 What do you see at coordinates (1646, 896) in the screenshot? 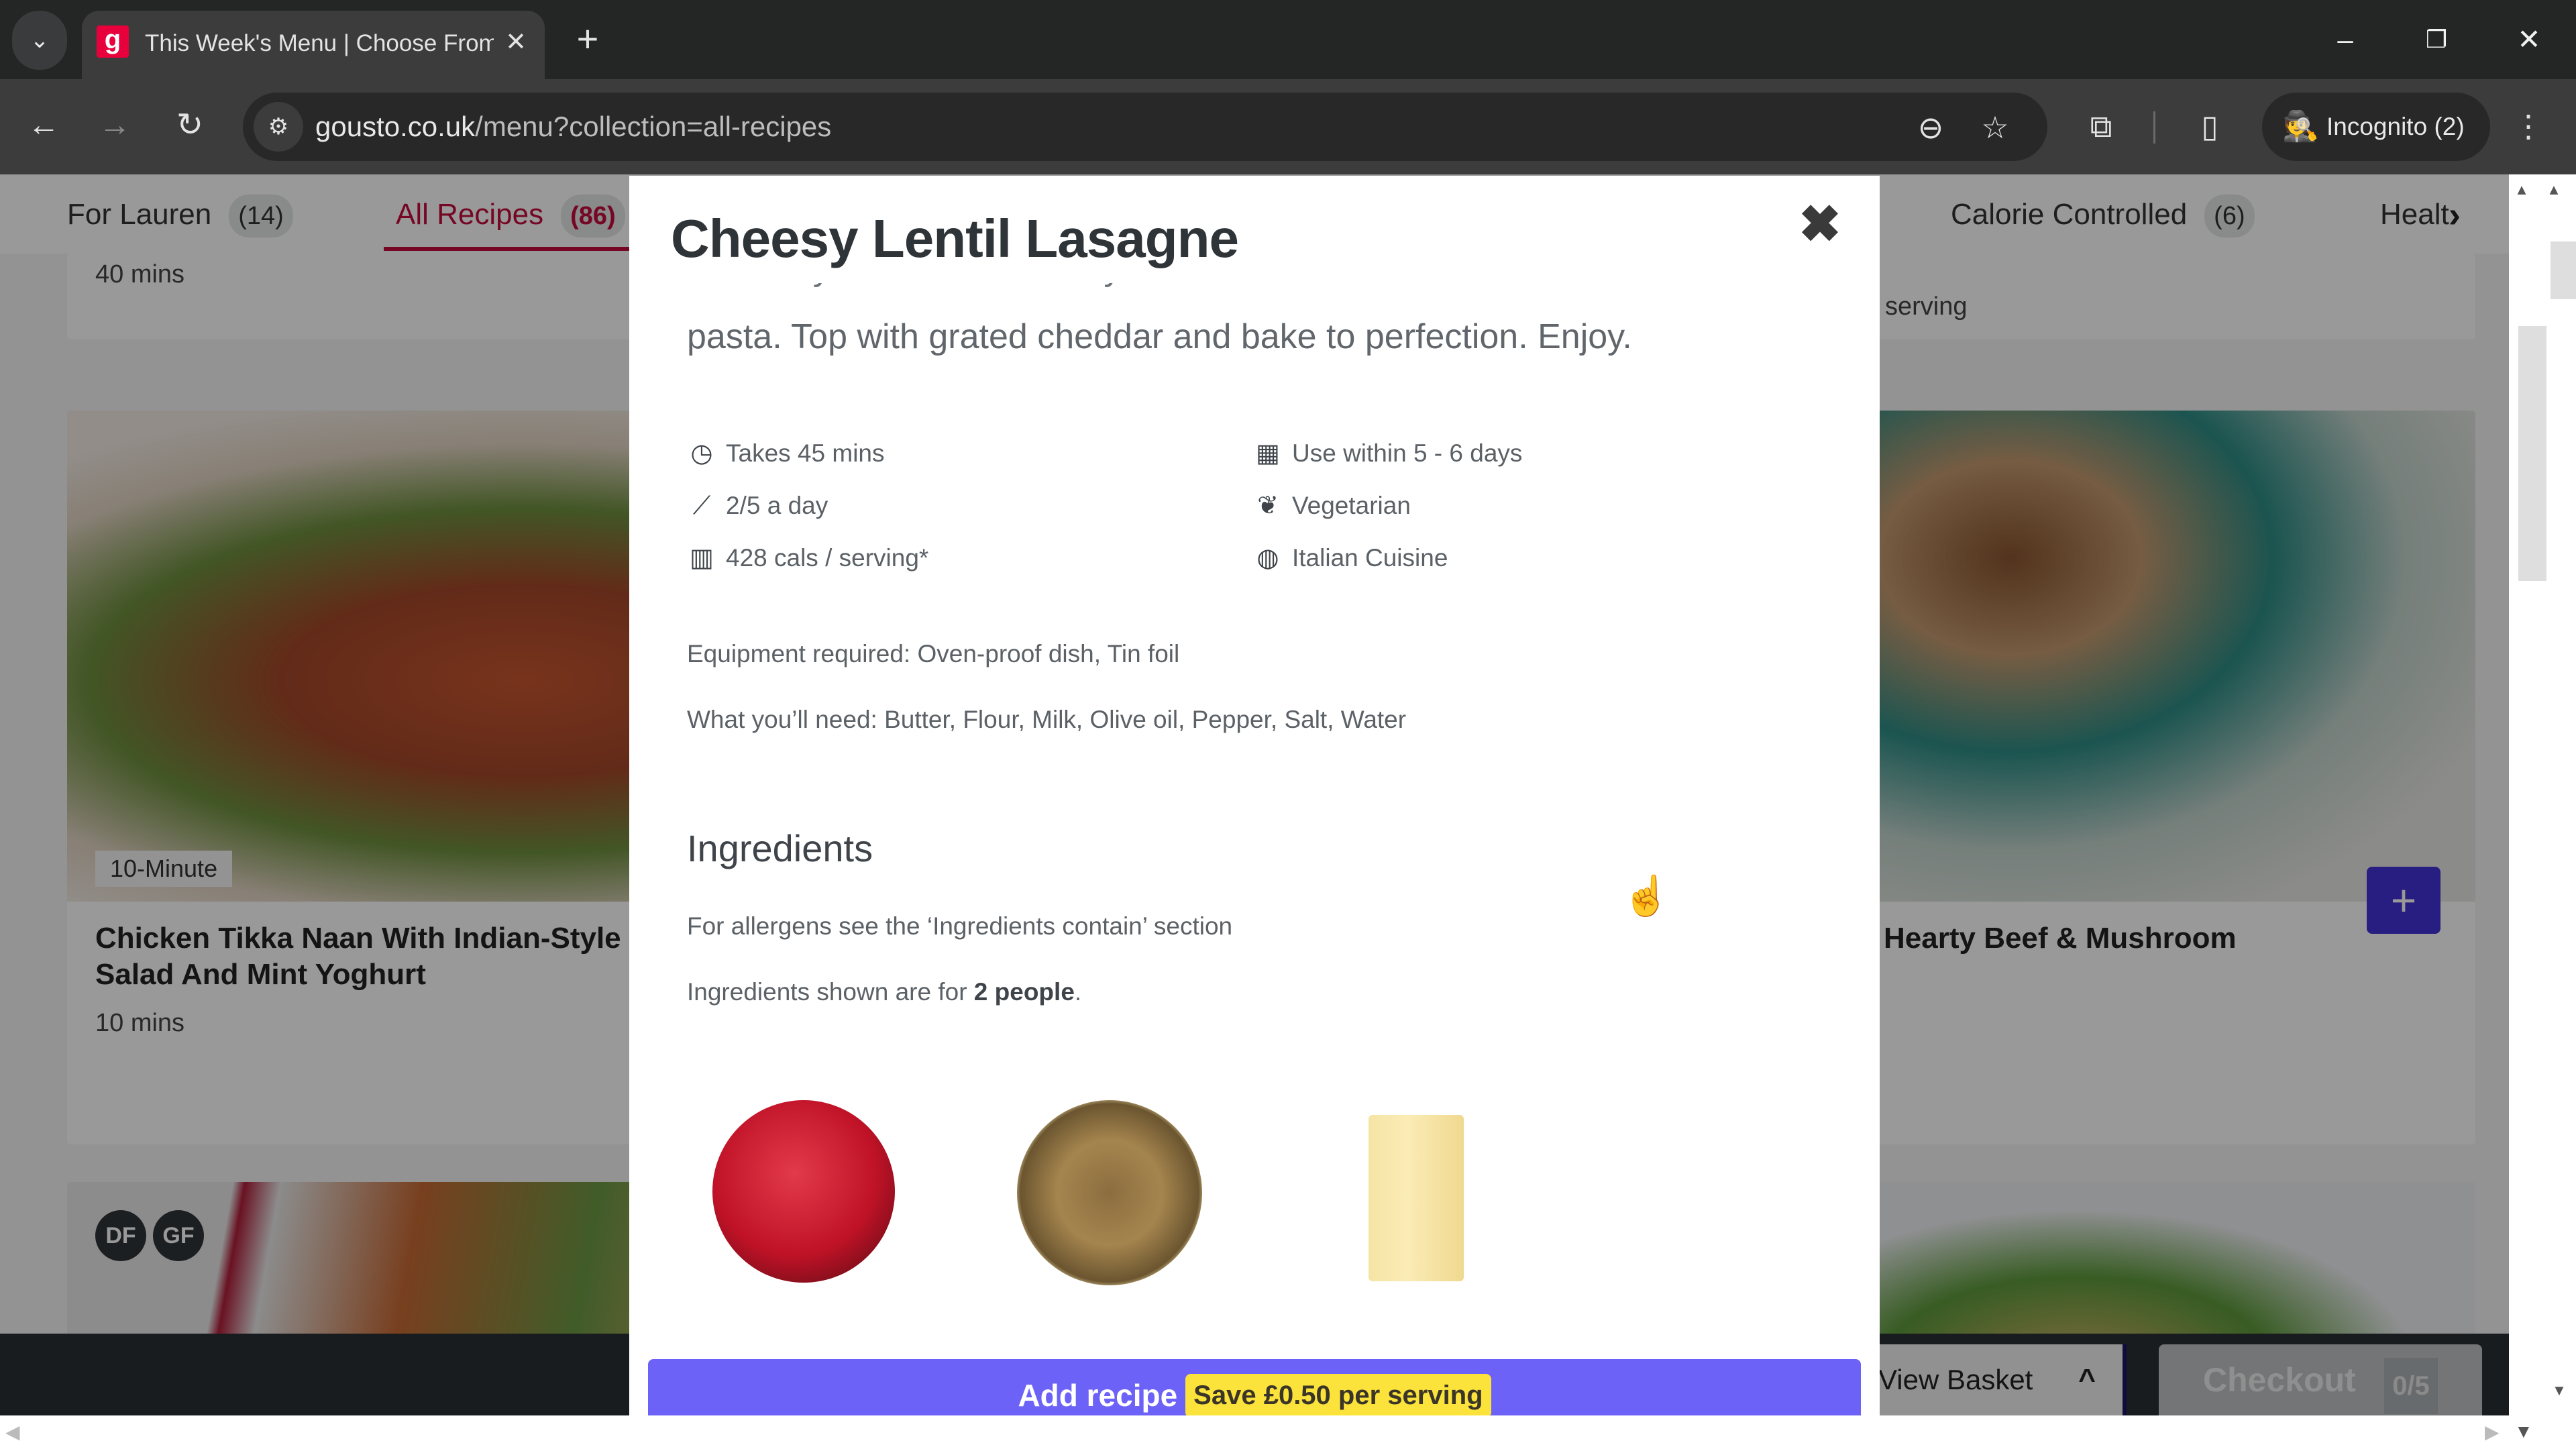
I see `hand-cursor-icon: ☝` at bounding box center [1646, 896].